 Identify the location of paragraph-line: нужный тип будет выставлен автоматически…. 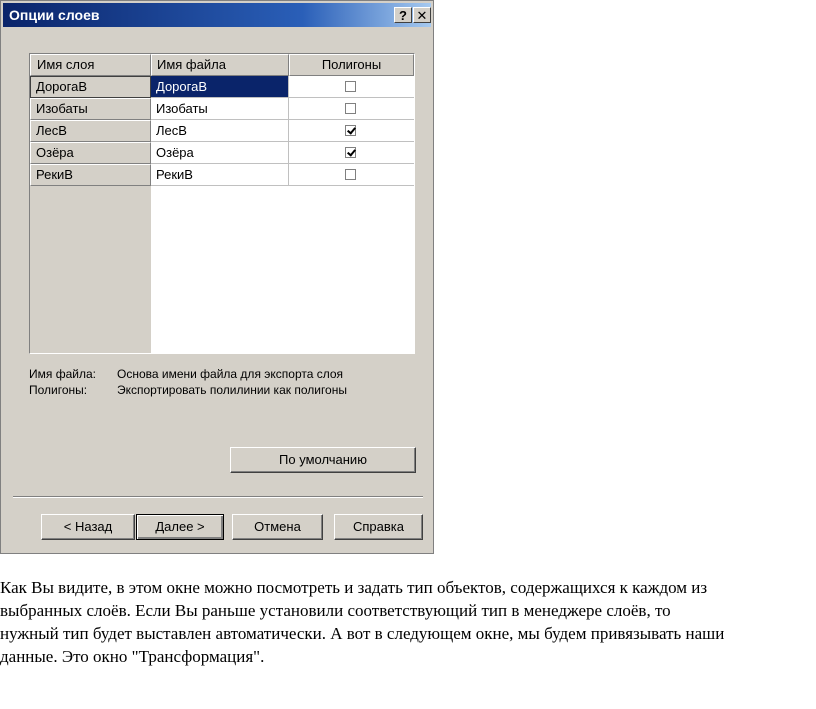
(362, 633).